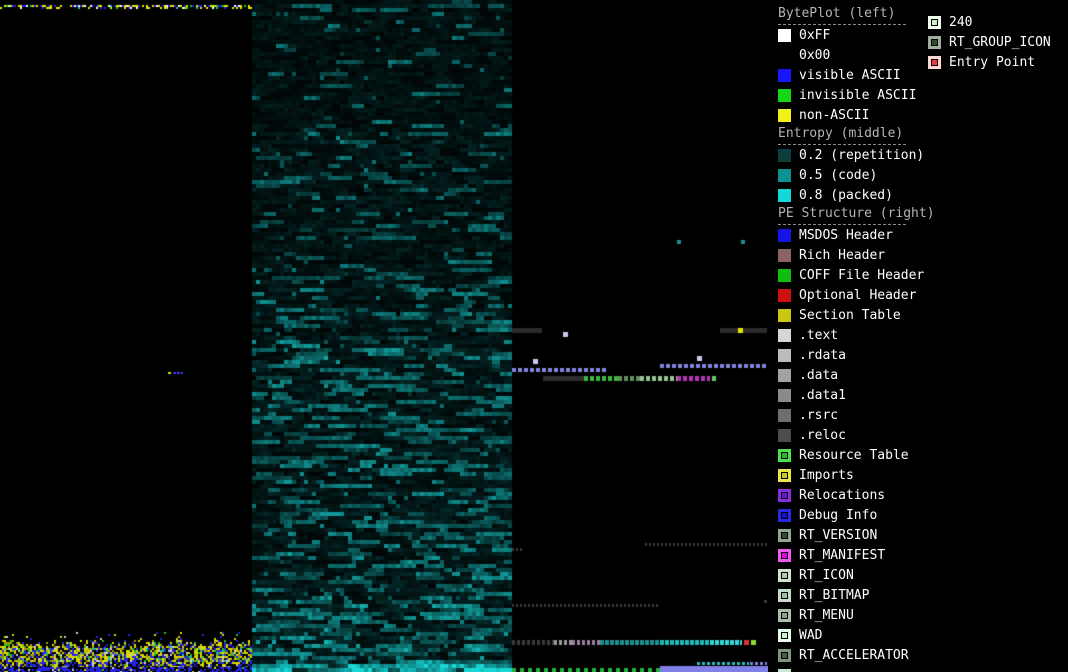 The image size is (1068, 672). I want to click on legend-item-label: RT_ACCELERATOR, so click(854, 655).